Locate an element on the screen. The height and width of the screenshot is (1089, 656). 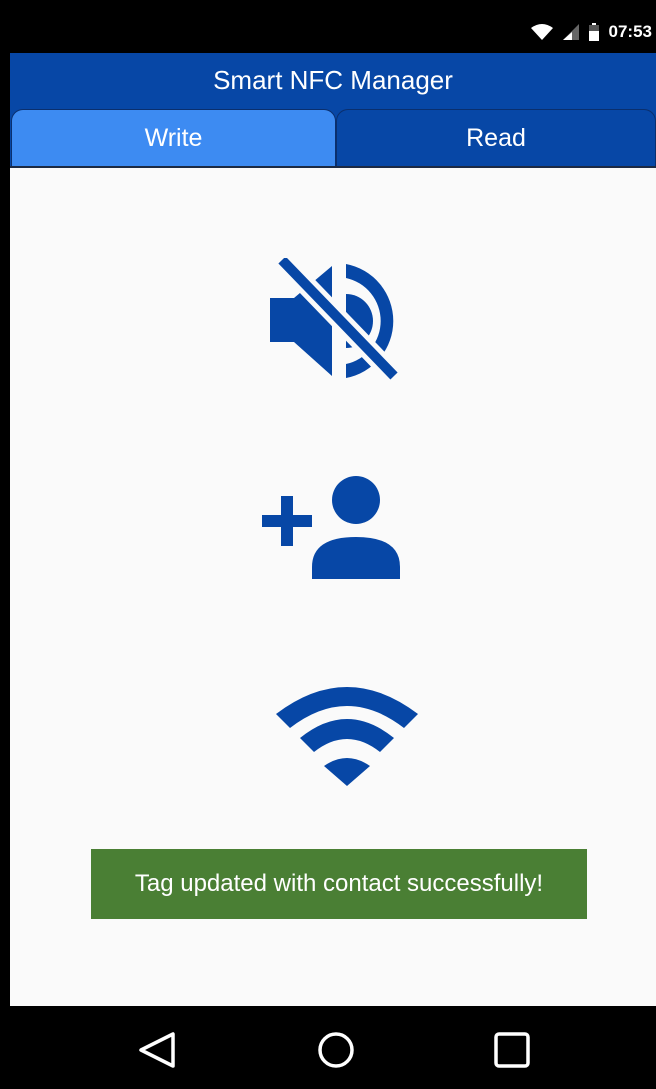
navigation-bar is located at coordinates (333, 1047).